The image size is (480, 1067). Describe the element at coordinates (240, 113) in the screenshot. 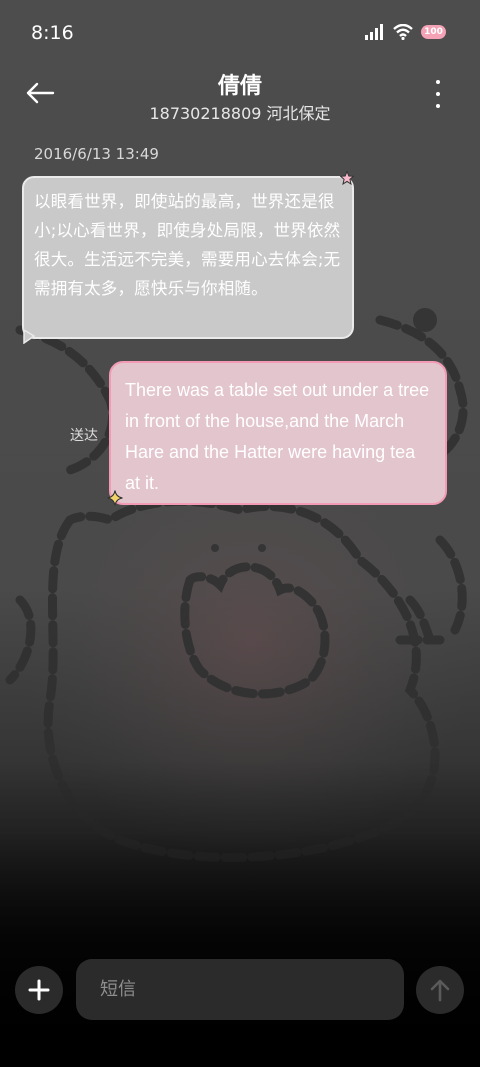

I see `contact-phone-location: 18730218809 河北保定` at that location.